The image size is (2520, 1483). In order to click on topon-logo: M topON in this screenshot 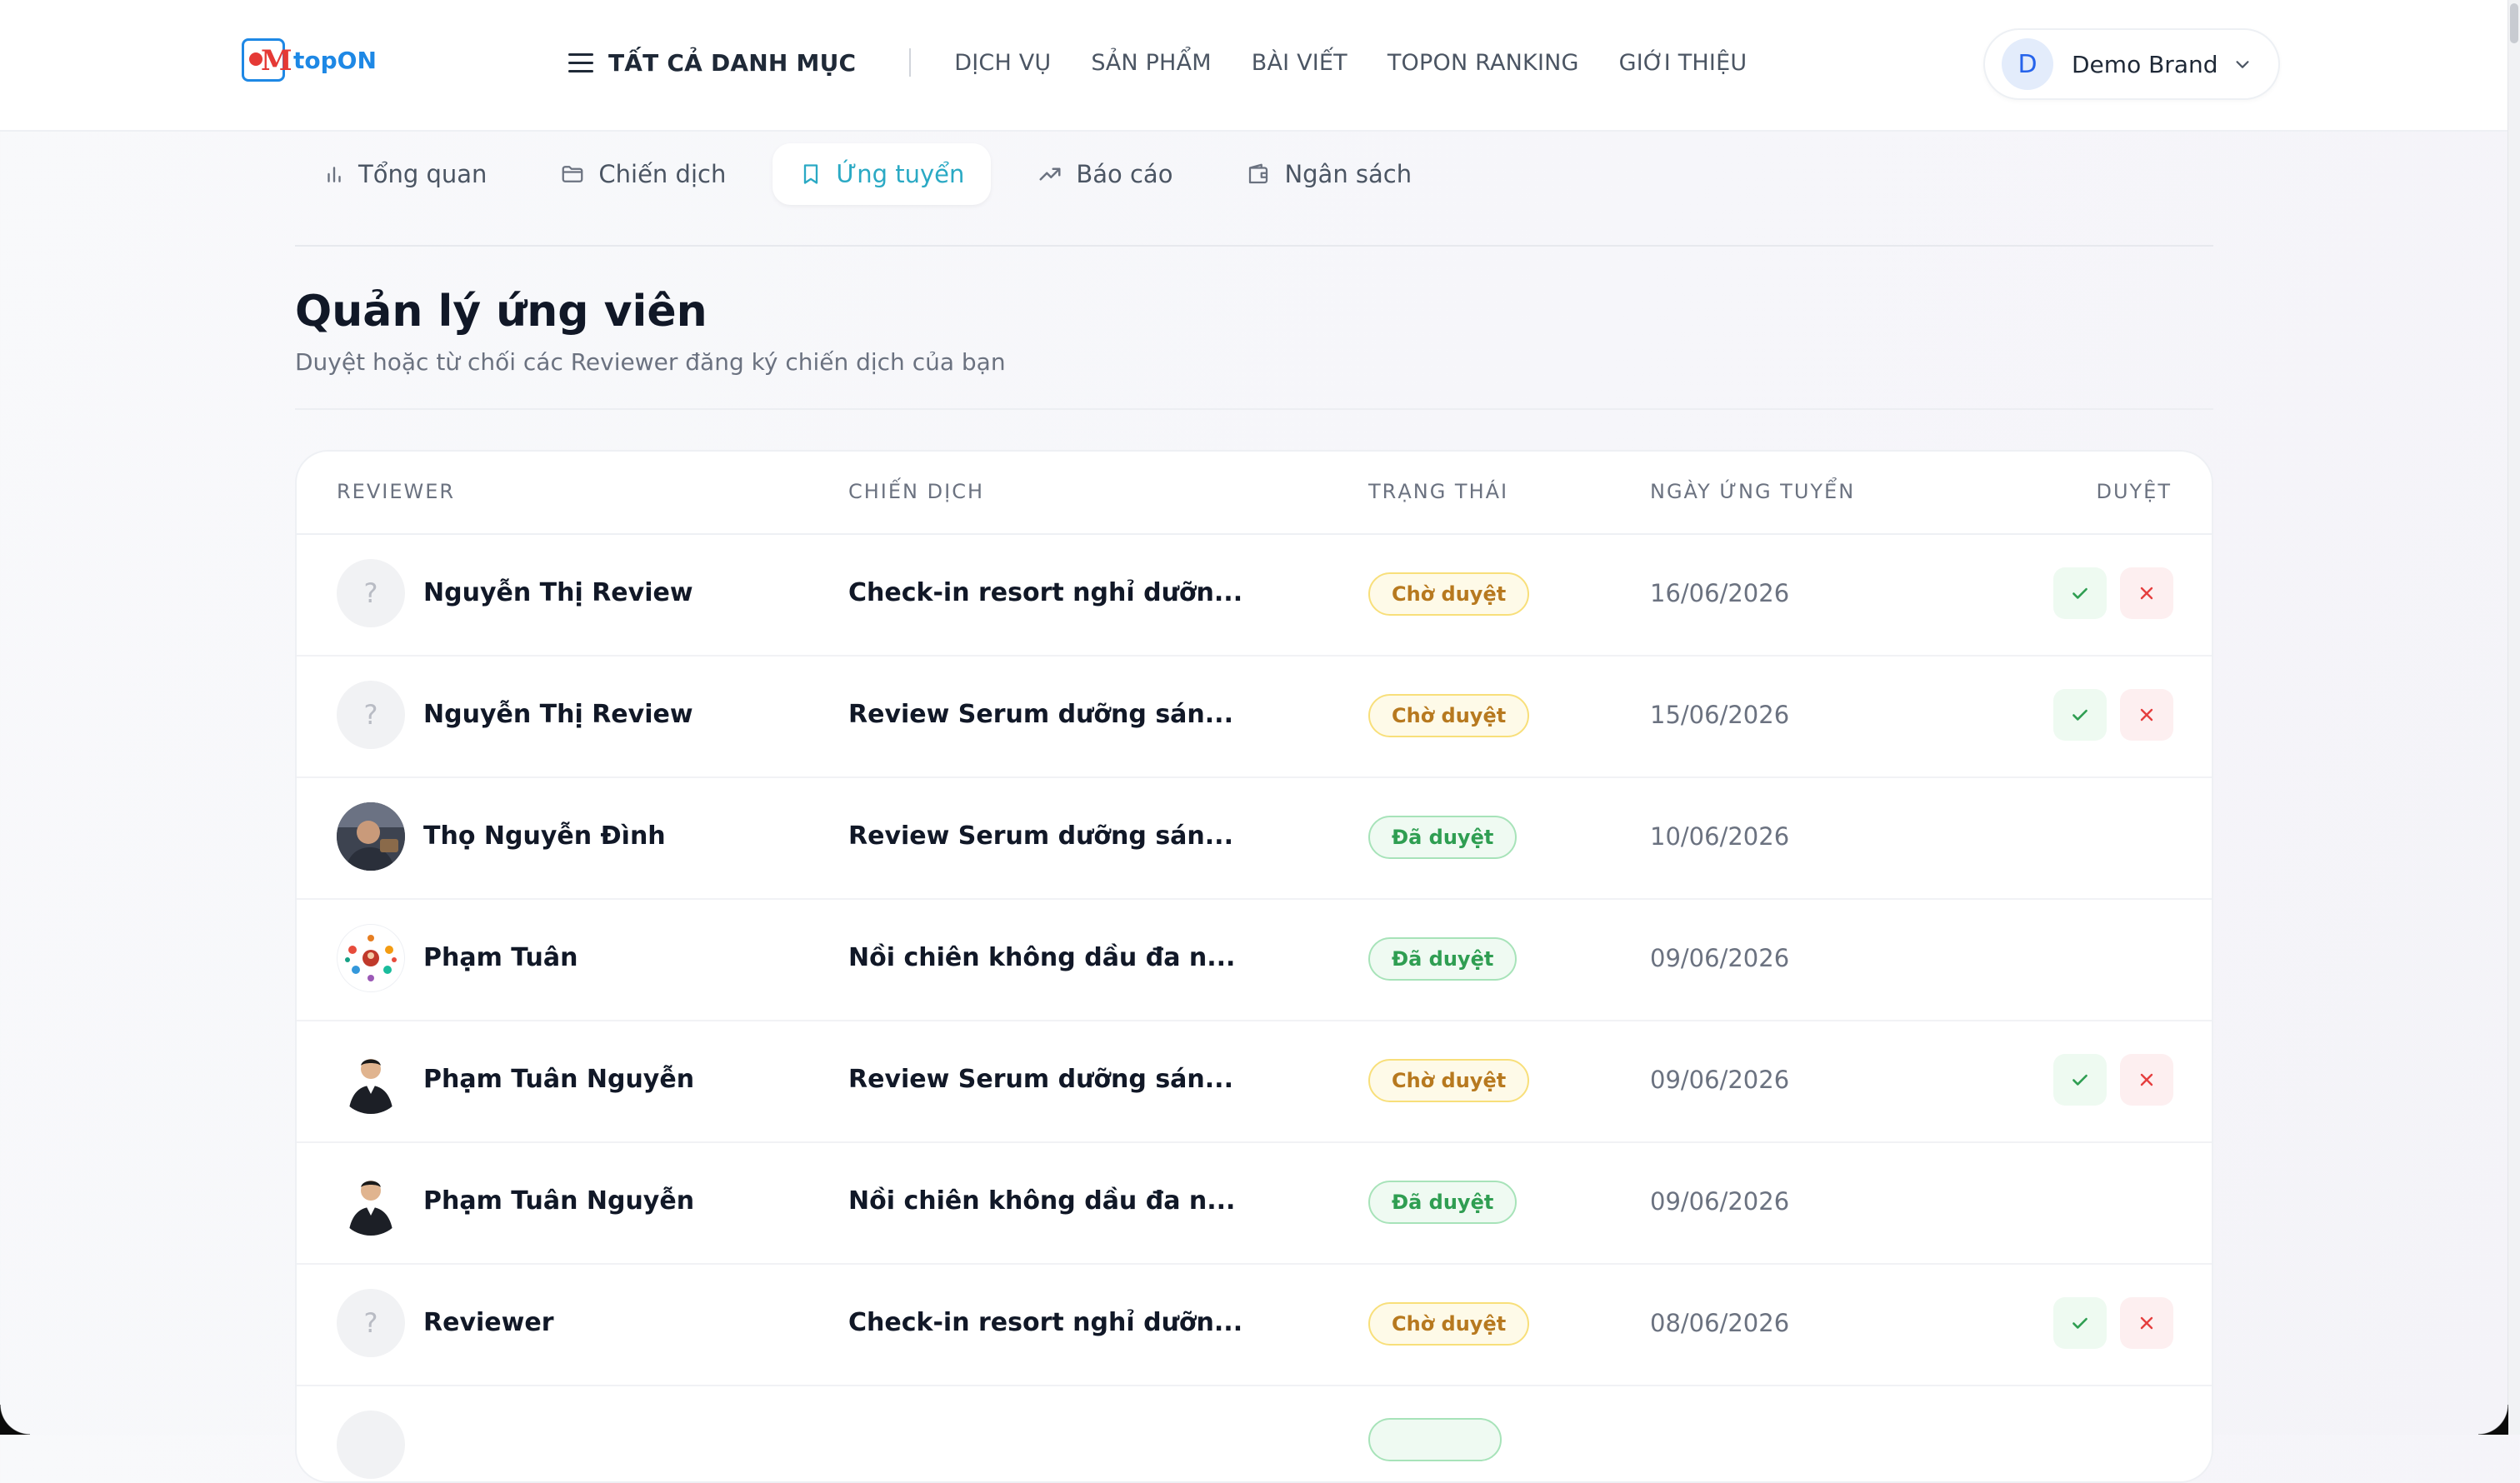, I will do `click(309, 60)`.